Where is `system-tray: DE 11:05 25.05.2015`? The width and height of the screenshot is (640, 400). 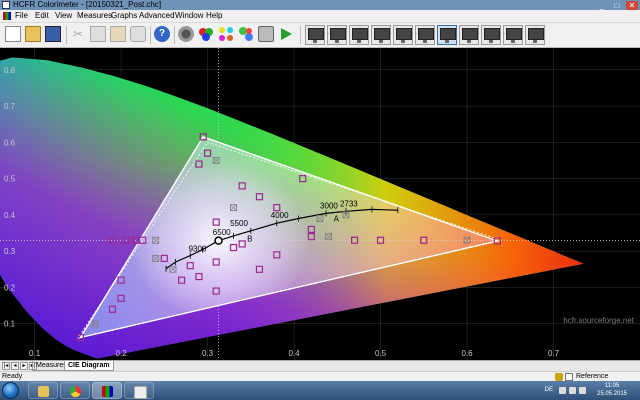 system-tray: DE 11:05 25.05.2015 is located at coordinates (571, 390).